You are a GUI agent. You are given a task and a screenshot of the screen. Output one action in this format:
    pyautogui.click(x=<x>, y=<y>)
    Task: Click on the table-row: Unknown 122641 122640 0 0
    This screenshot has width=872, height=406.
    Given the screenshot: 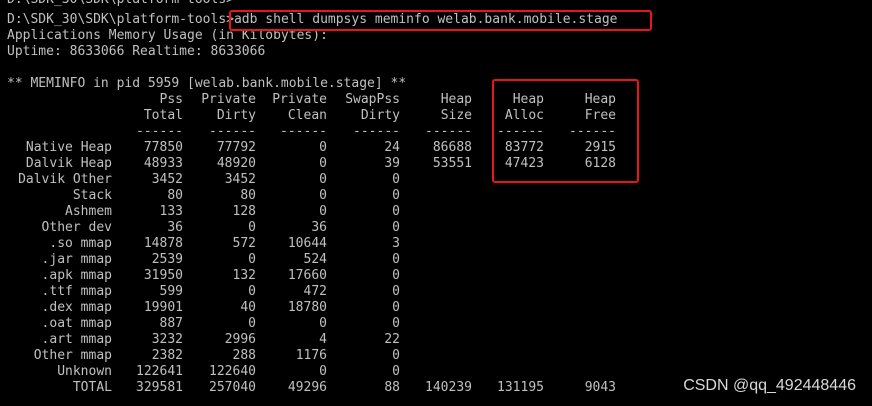 What is the action you would take?
    pyautogui.click(x=350, y=372)
    